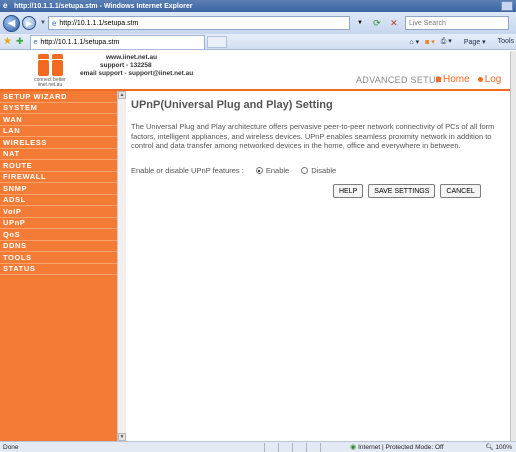 The image size is (516, 452). I want to click on page-menu: Page ▾, so click(472, 42).